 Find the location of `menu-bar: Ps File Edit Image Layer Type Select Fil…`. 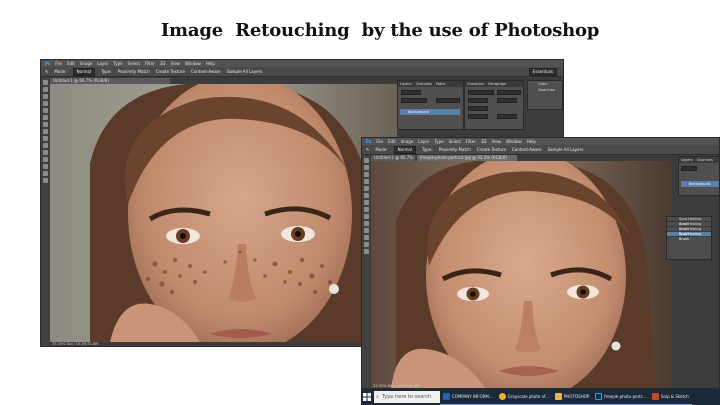

menu-bar: Ps File Edit Image Layer Type Select Fil… is located at coordinates (540, 141).